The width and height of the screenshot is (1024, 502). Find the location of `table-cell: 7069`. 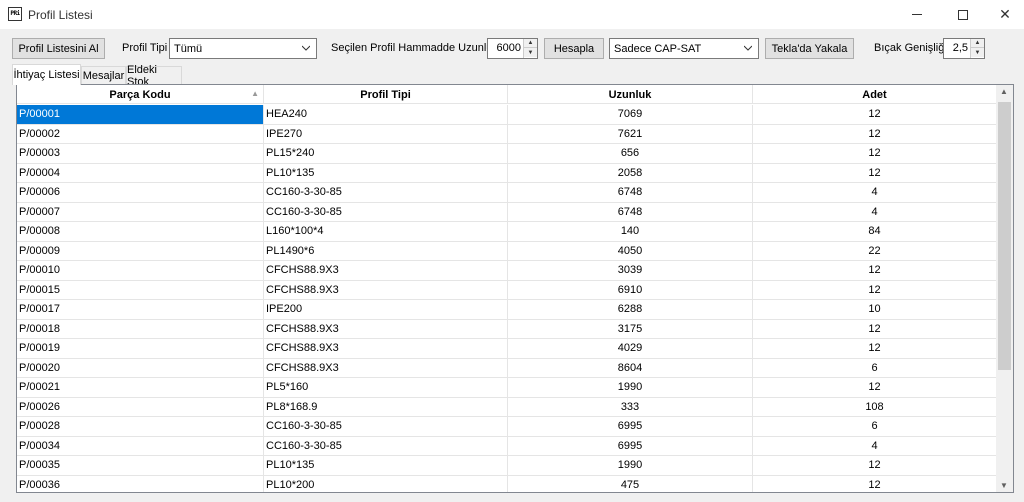

table-cell: 7069 is located at coordinates (630, 115).